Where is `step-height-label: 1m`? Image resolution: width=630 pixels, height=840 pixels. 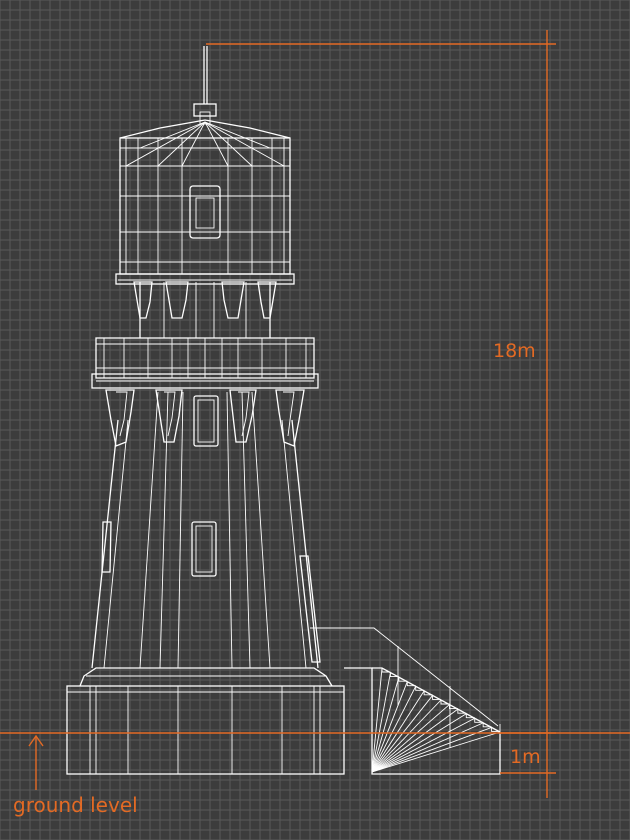
step-height-label: 1m is located at coordinates (525, 757).